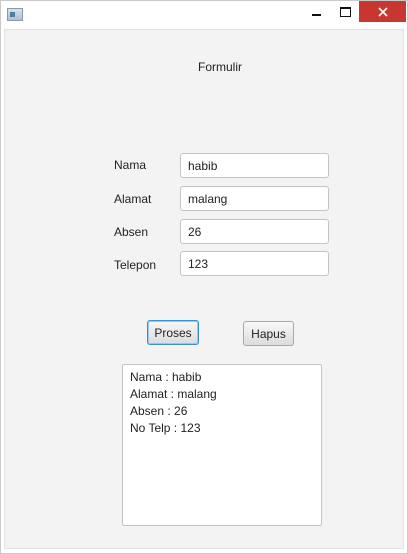 This screenshot has width=408, height=554. Describe the element at coordinates (133, 199) in the screenshot. I see `alamat-label: Alamat` at that location.